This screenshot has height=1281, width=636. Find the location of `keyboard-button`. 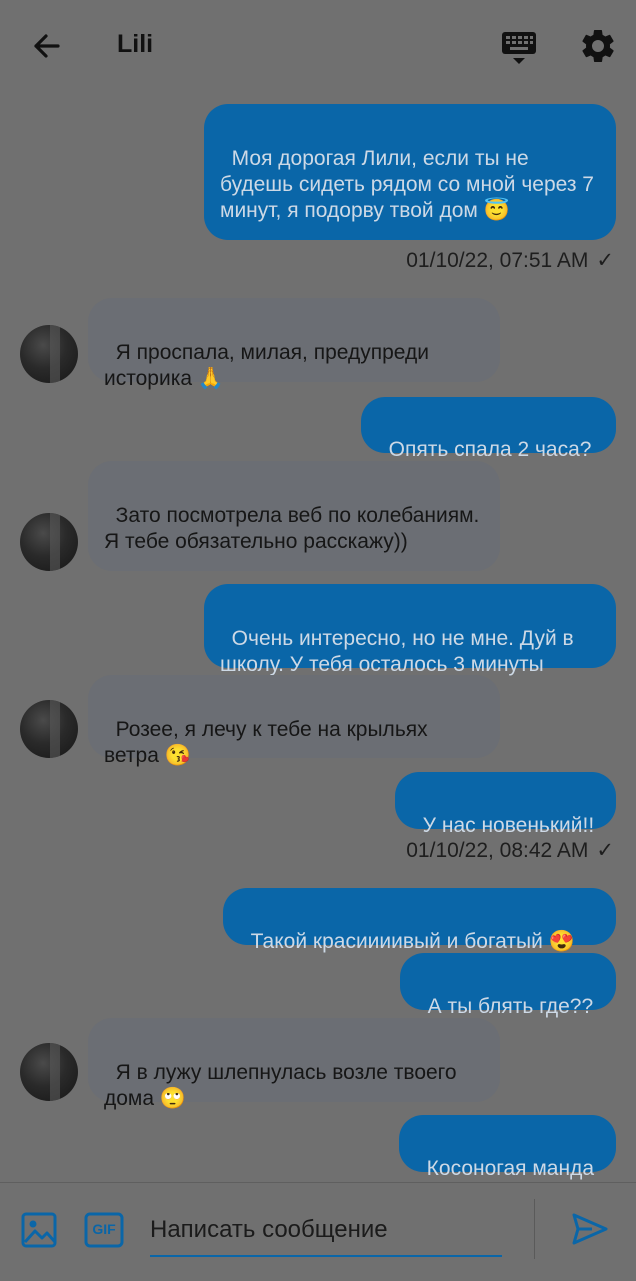

keyboard-button is located at coordinates (519, 47).